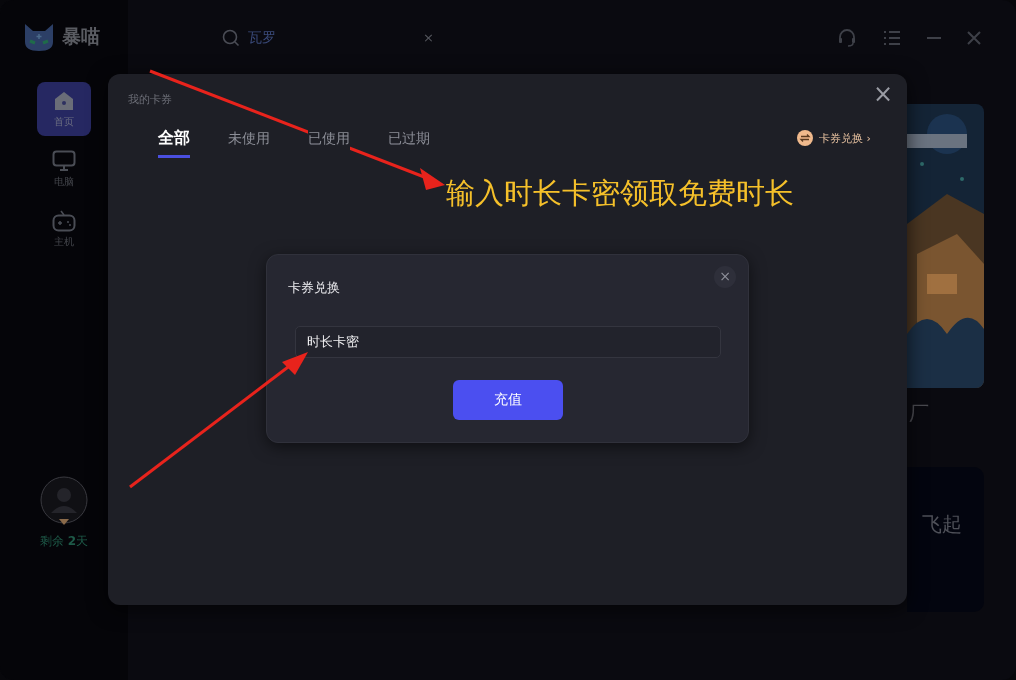  I want to click on search-field: 瓦罗 ×, so click(328, 37).